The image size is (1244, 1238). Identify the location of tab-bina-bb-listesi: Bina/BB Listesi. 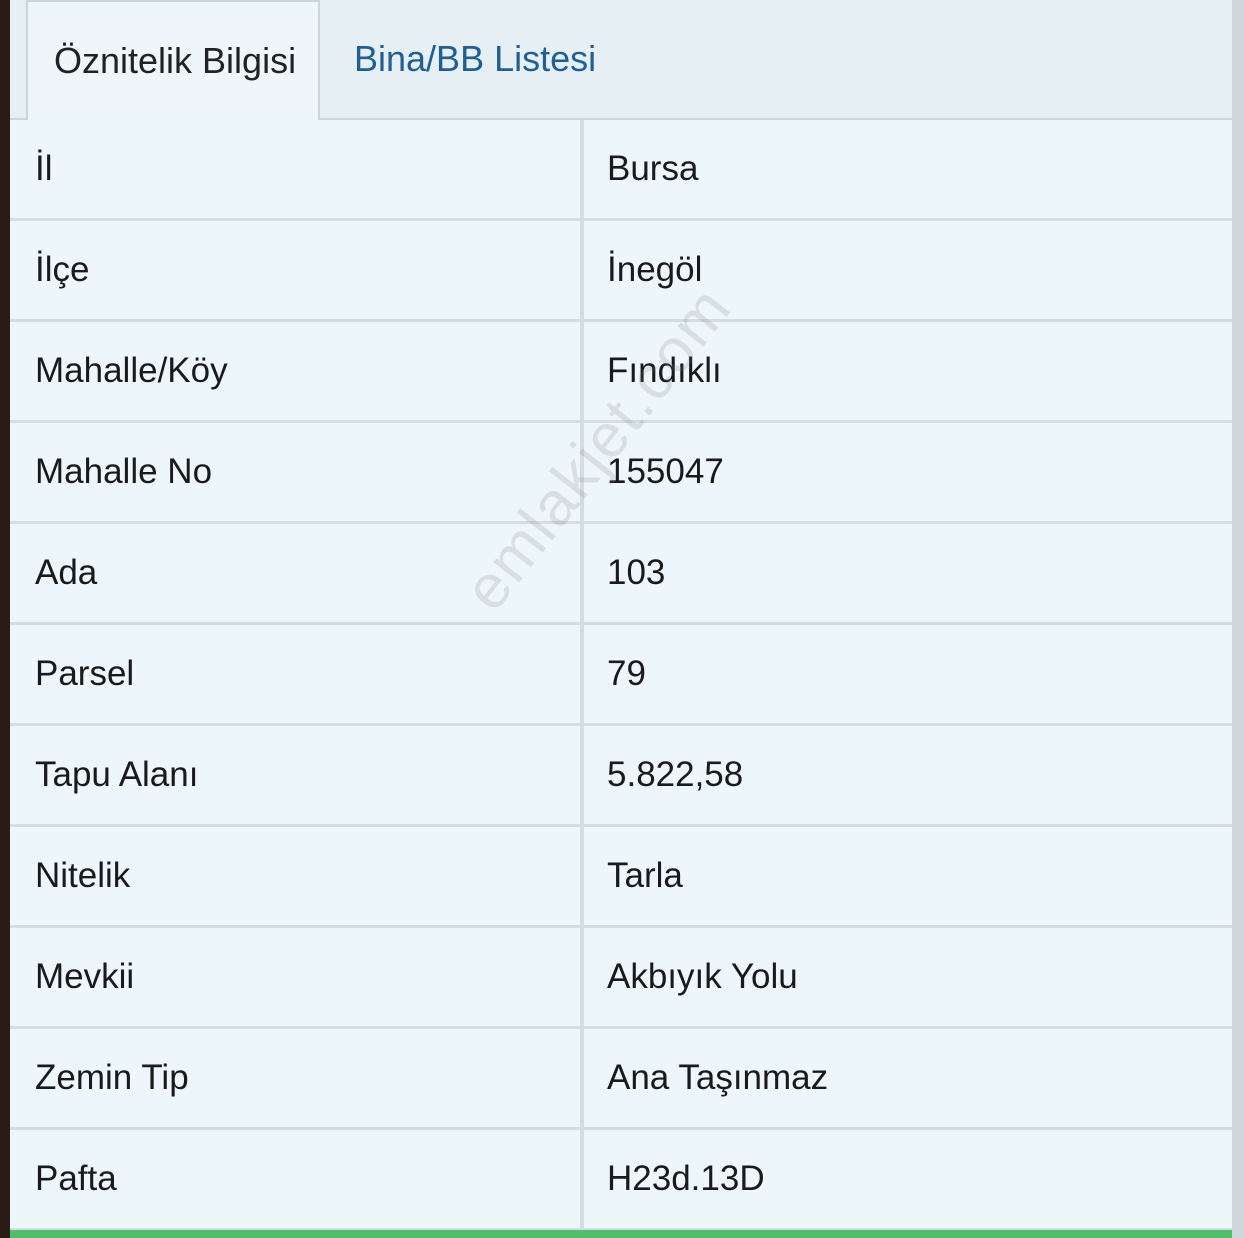
(475, 59).